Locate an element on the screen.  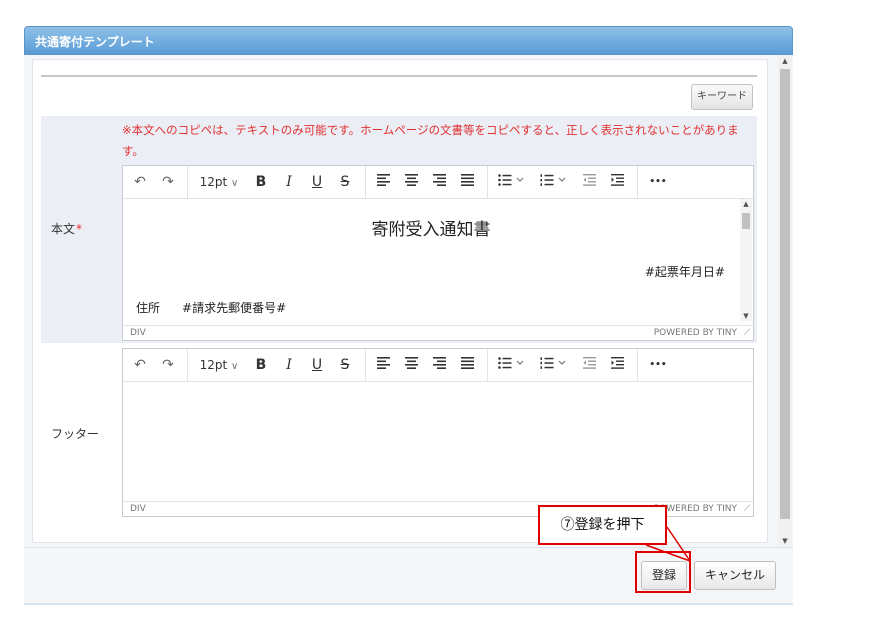
footer-field-label: フッター is located at coordinates (75, 434).